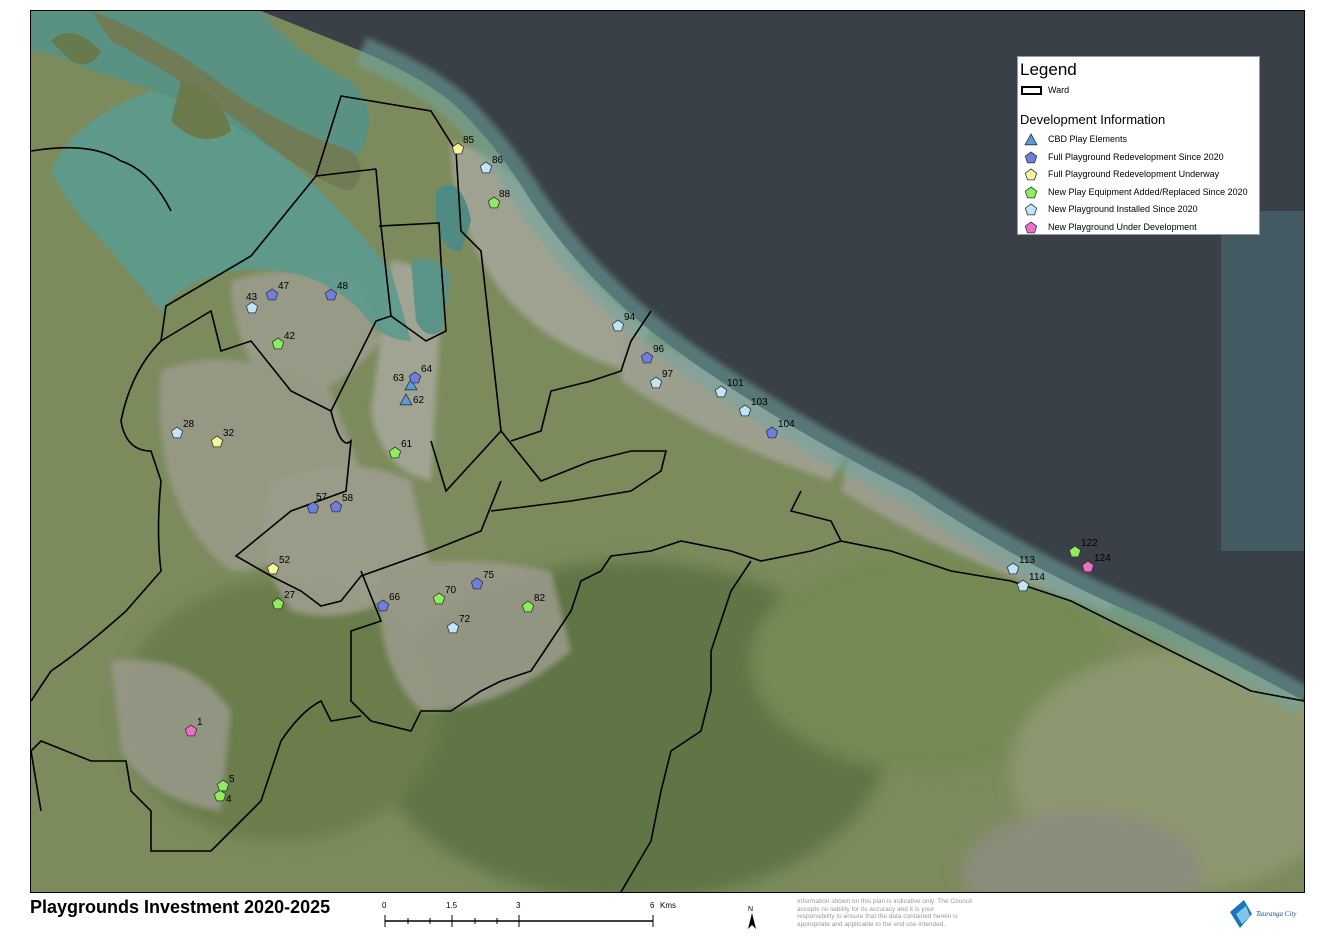  What do you see at coordinates (180, 907) in the screenshot?
I see `map-title: Playgrounds Investment 2020-2025` at bounding box center [180, 907].